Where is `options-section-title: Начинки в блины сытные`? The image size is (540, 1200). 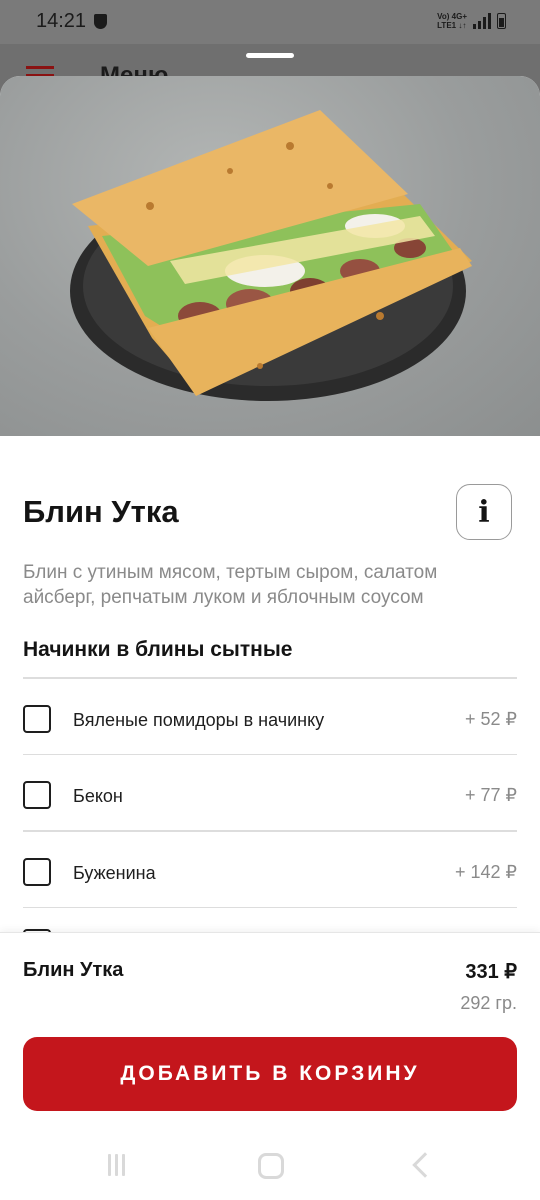
options-section-title: Начинки в блины сытные is located at coordinates (158, 649).